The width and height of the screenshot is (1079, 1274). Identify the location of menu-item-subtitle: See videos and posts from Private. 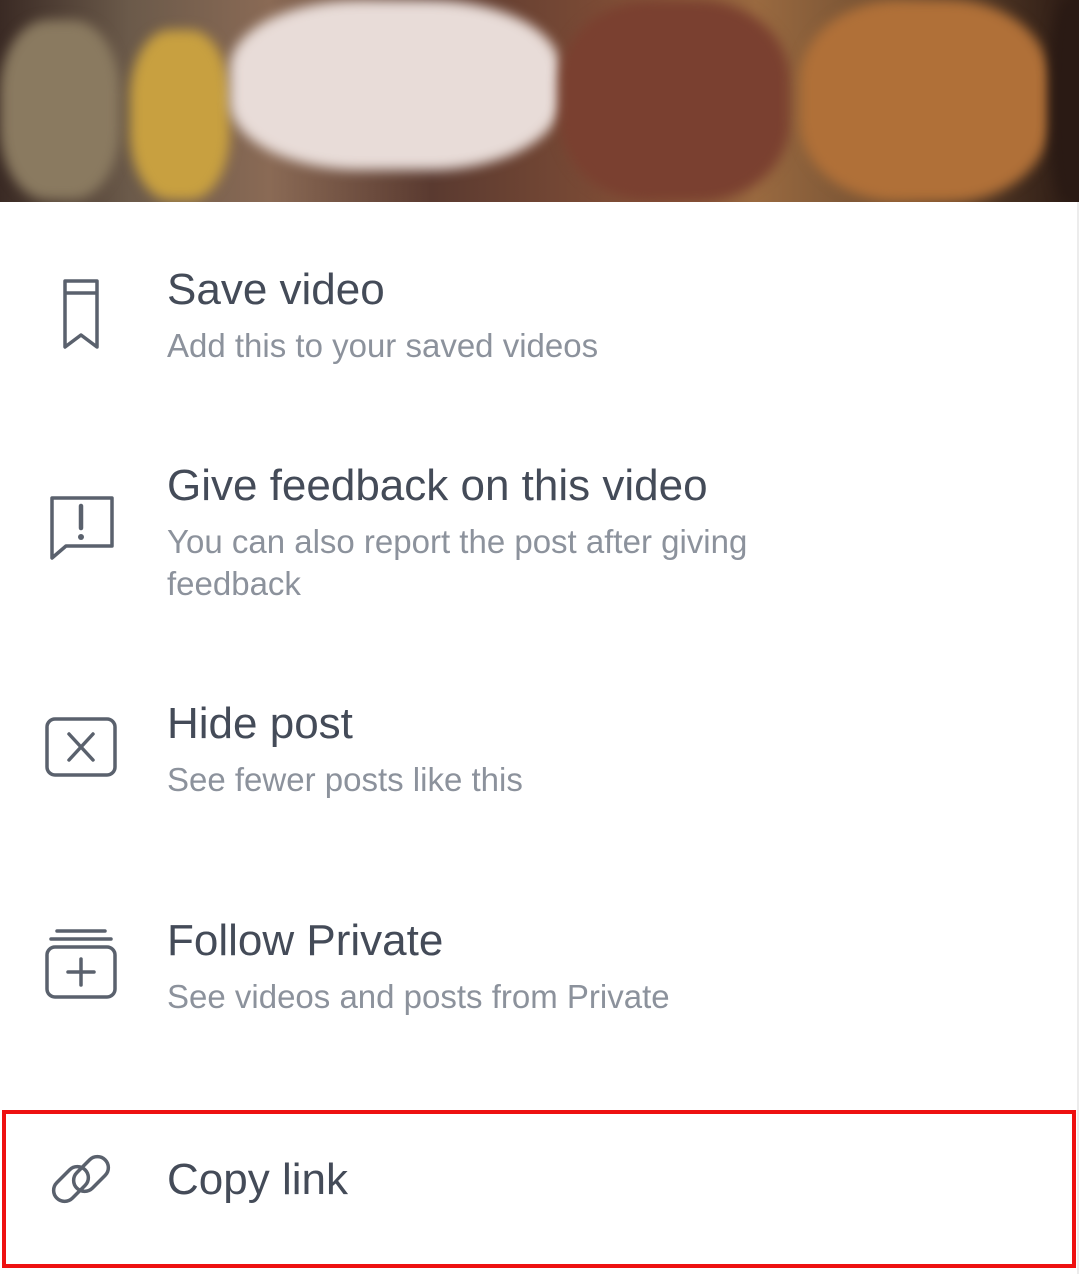
(418, 996).